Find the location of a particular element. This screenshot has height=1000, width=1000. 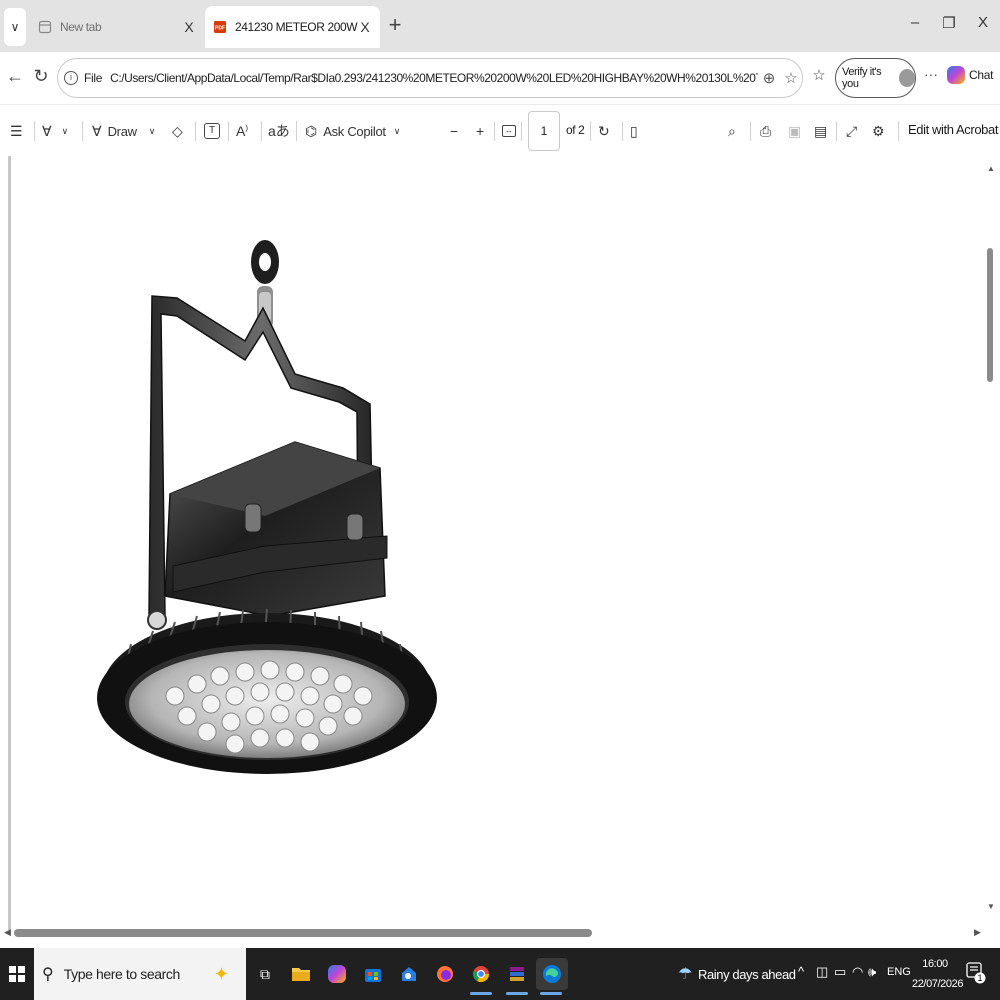

wifi-icon: ◠ is located at coordinates (857, 972).